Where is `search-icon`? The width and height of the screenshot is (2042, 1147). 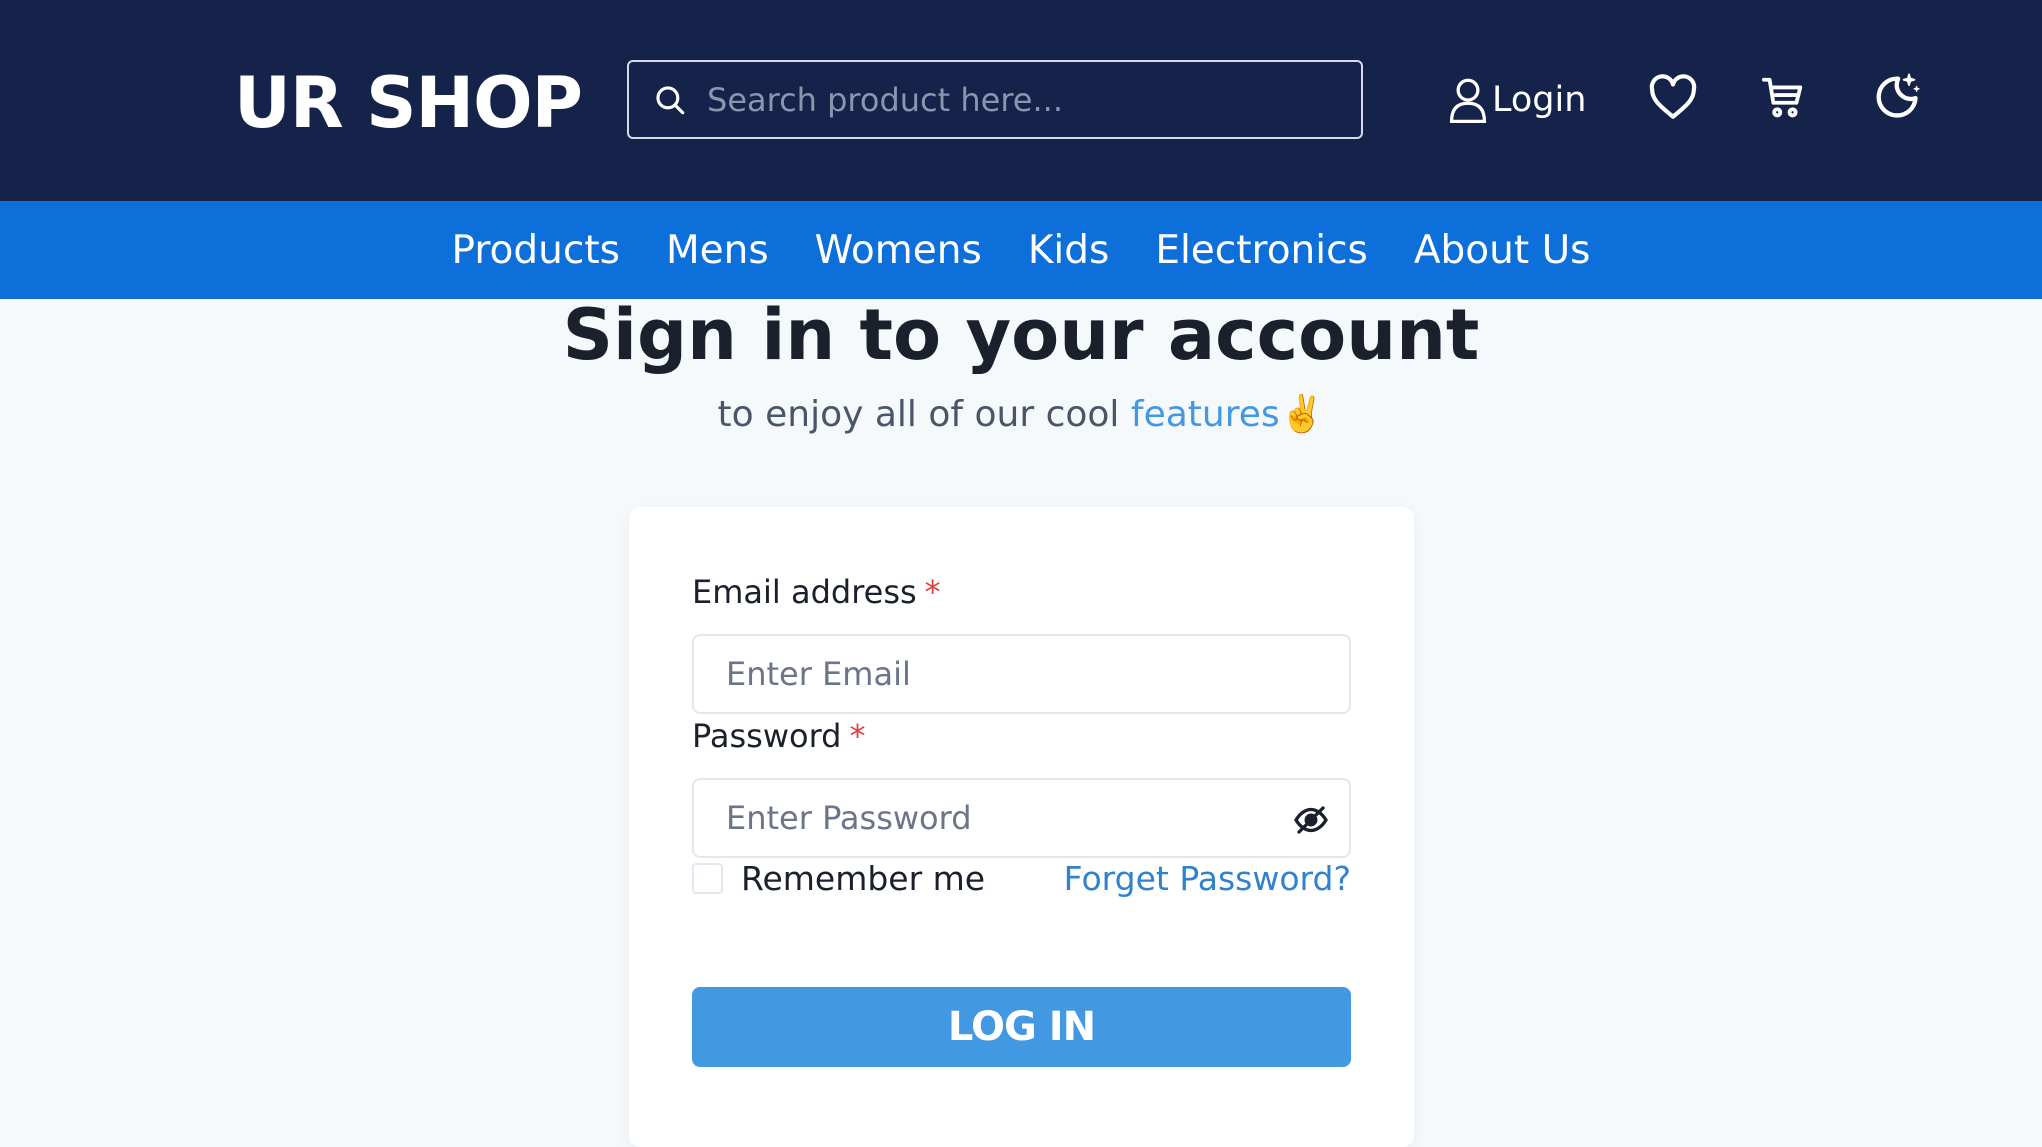
search-icon is located at coordinates (670, 99).